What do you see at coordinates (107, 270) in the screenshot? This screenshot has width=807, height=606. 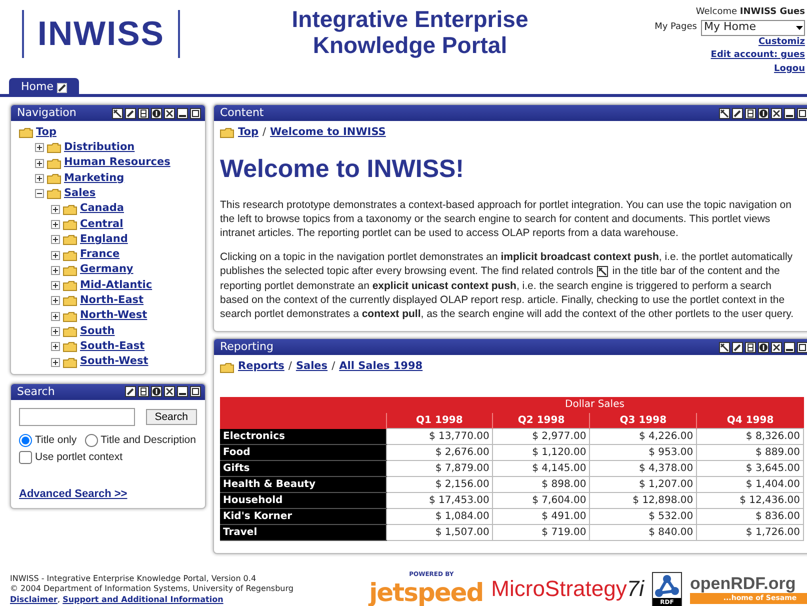 I see `tree-link: Germany` at bounding box center [107, 270].